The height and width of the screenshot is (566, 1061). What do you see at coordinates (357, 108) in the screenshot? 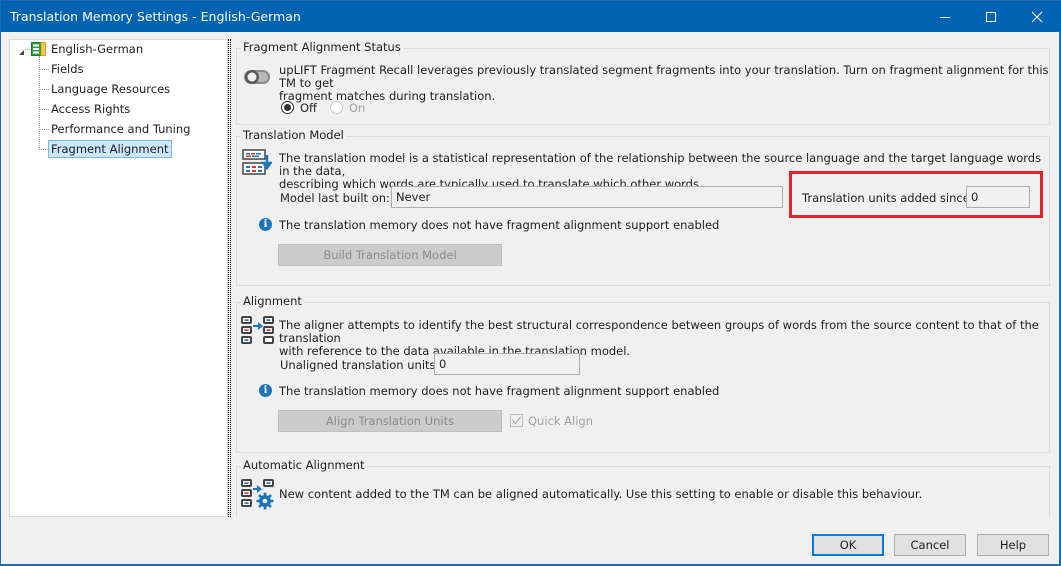
I see `radio-on-label: On` at bounding box center [357, 108].